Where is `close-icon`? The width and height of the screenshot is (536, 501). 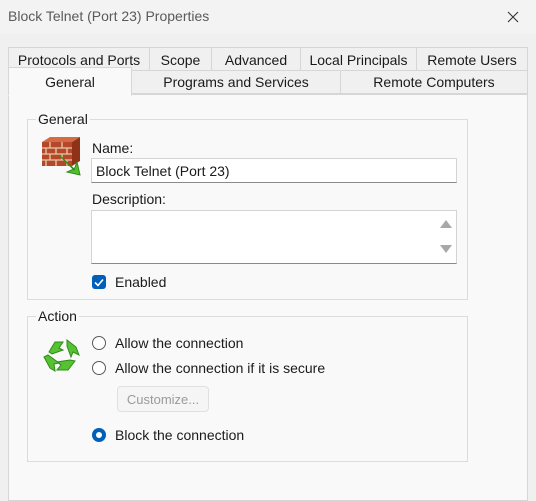 close-icon is located at coordinates (513, 17).